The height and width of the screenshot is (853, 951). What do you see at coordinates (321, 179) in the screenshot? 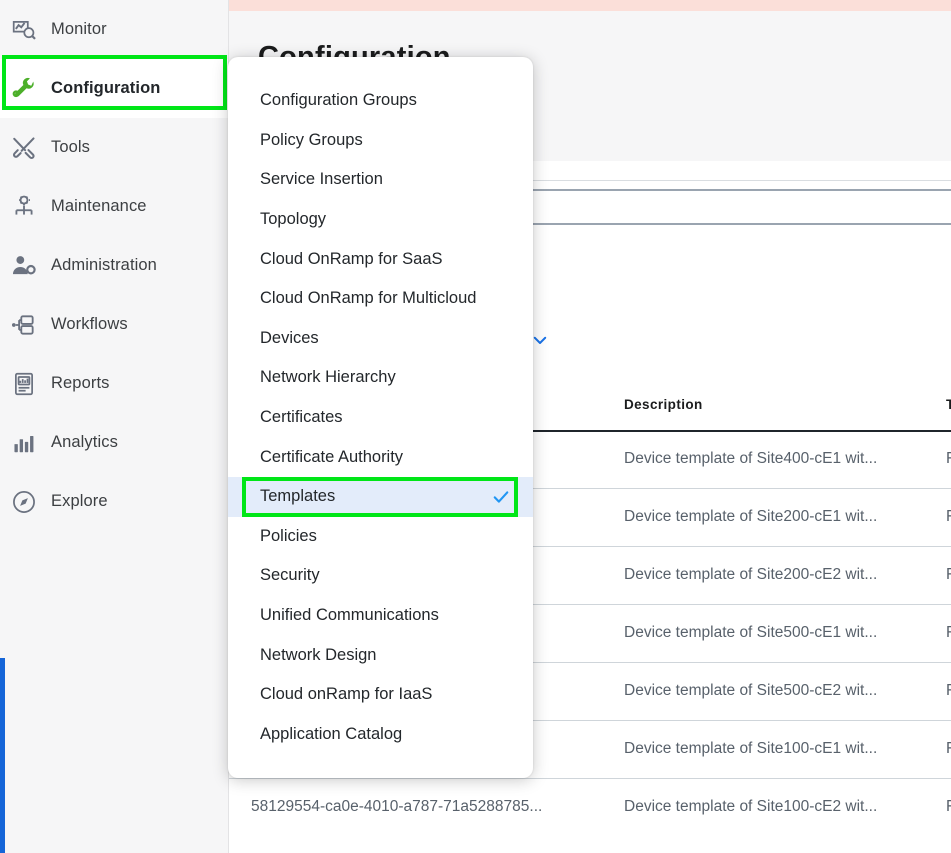
I see `menu-item-label: Service Insertion` at bounding box center [321, 179].